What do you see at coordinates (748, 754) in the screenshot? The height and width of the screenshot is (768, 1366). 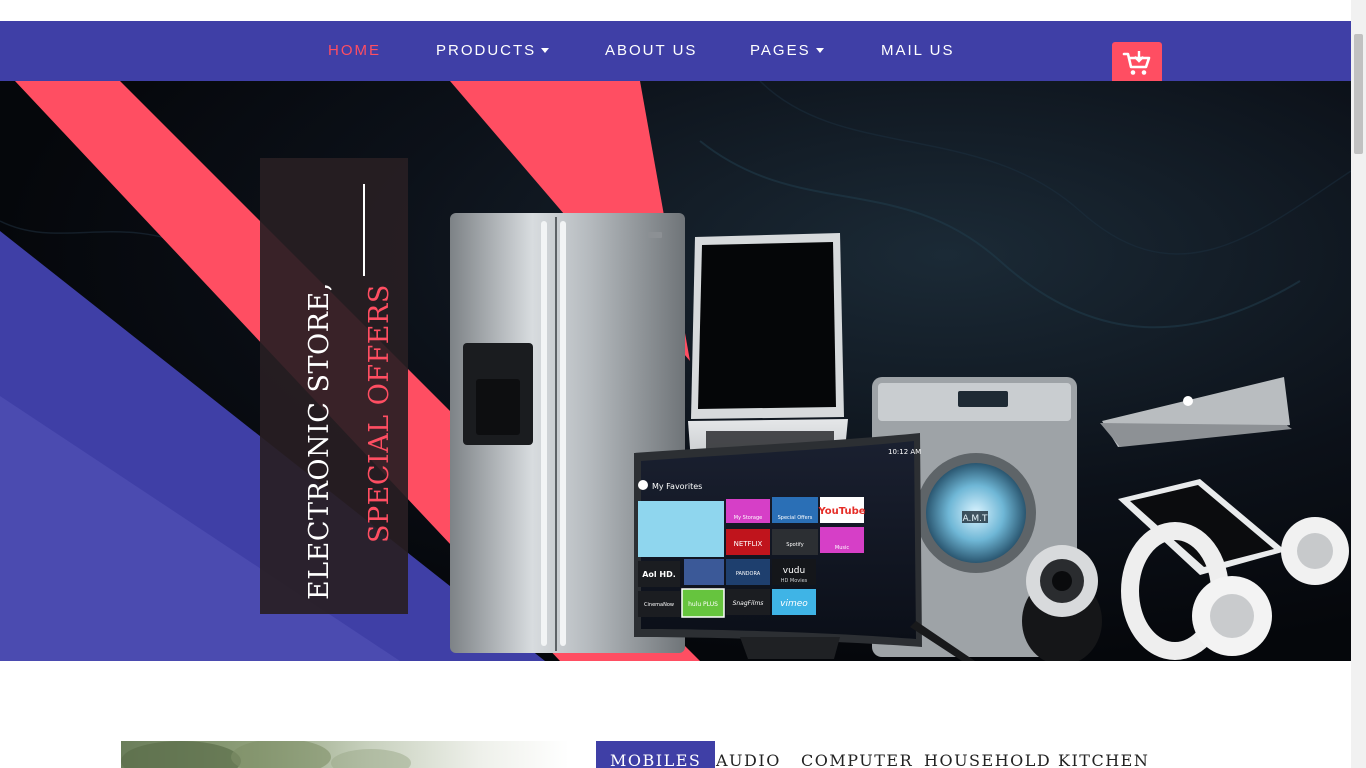 I see `tab-audio: AUDIO` at bounding box center [748, 754].